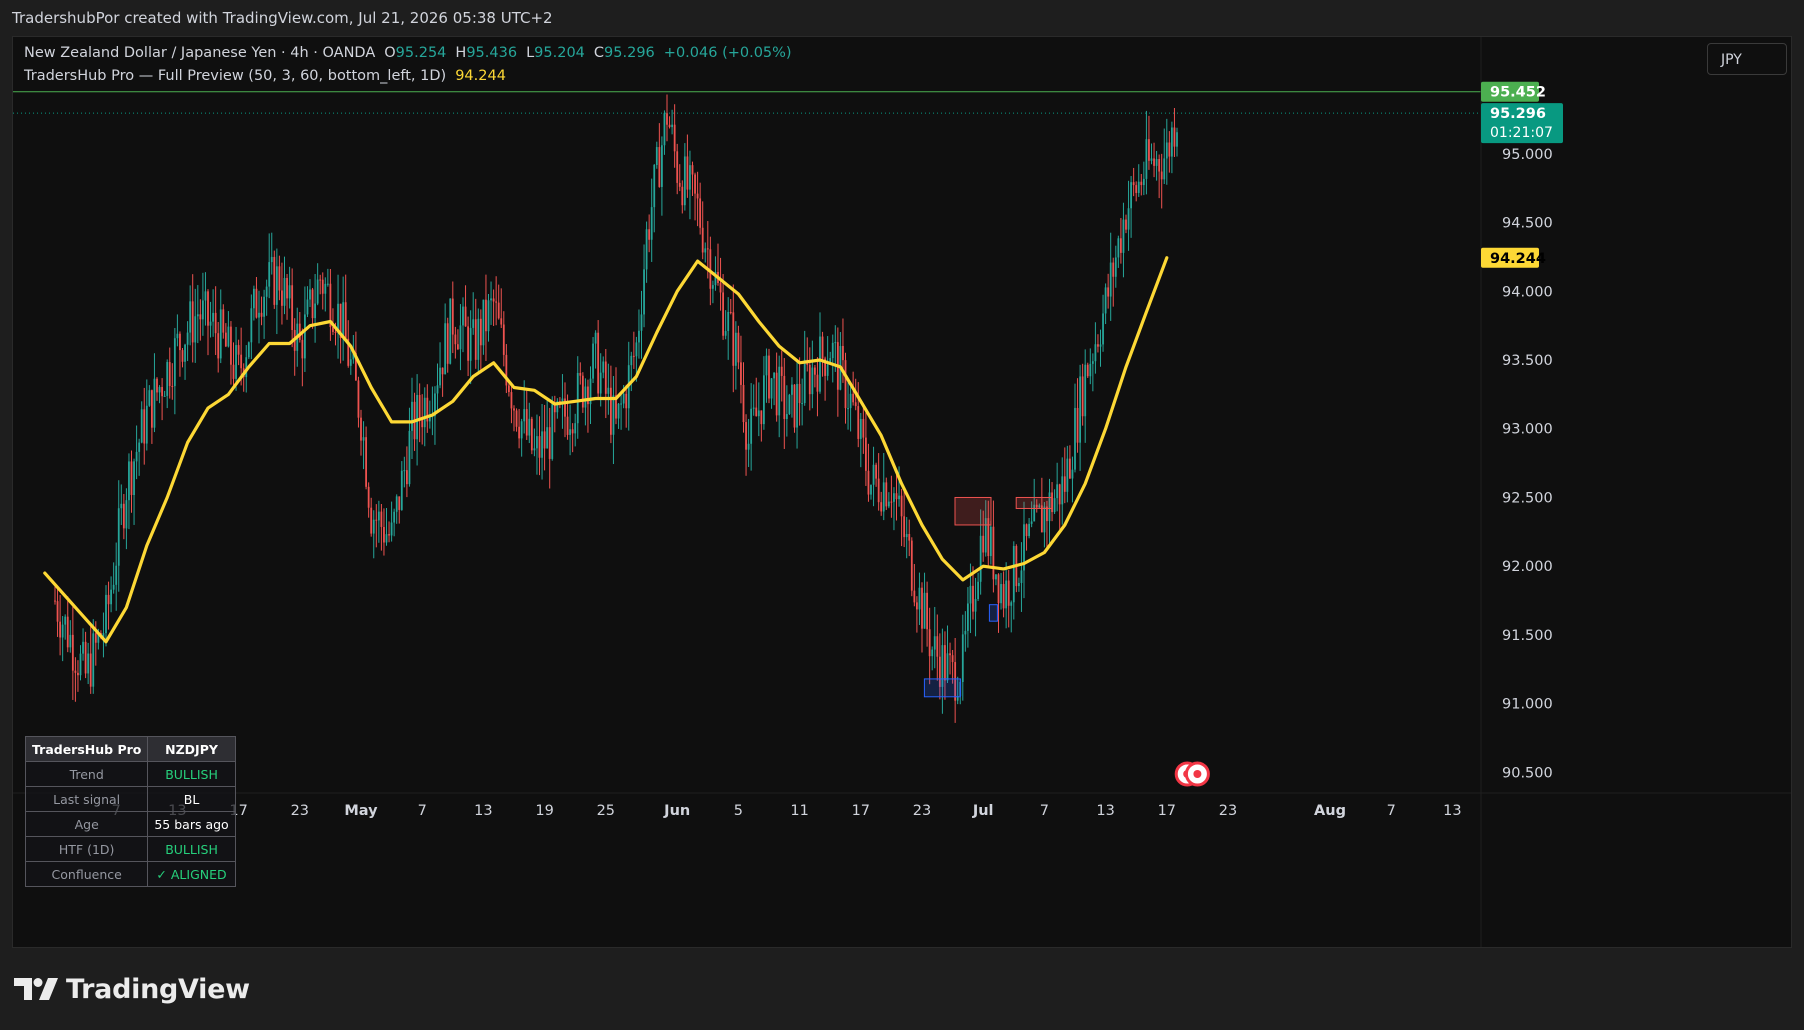 This screenshot has height=1030, width=1804. I want to click on indicator-value: 94.244, so click(480, 76).